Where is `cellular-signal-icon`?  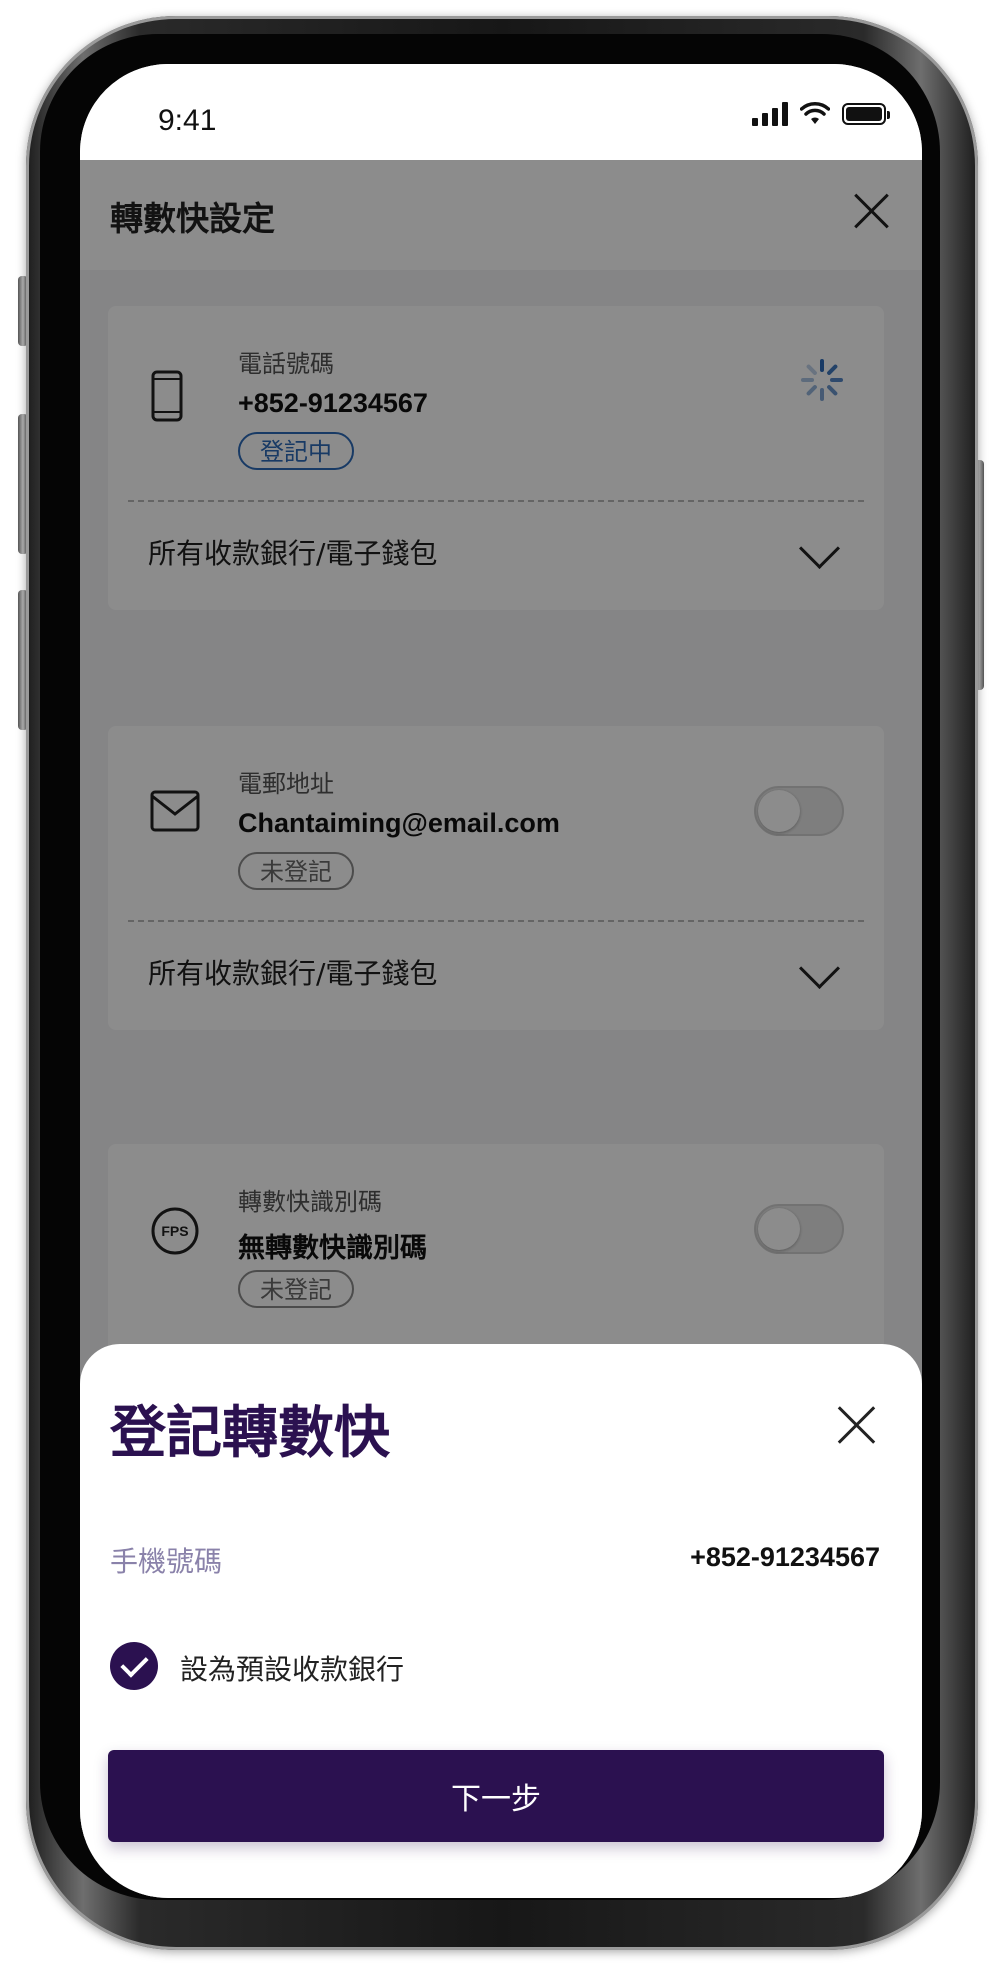
cellular-signal-icon is located at coordinates (770, 114).